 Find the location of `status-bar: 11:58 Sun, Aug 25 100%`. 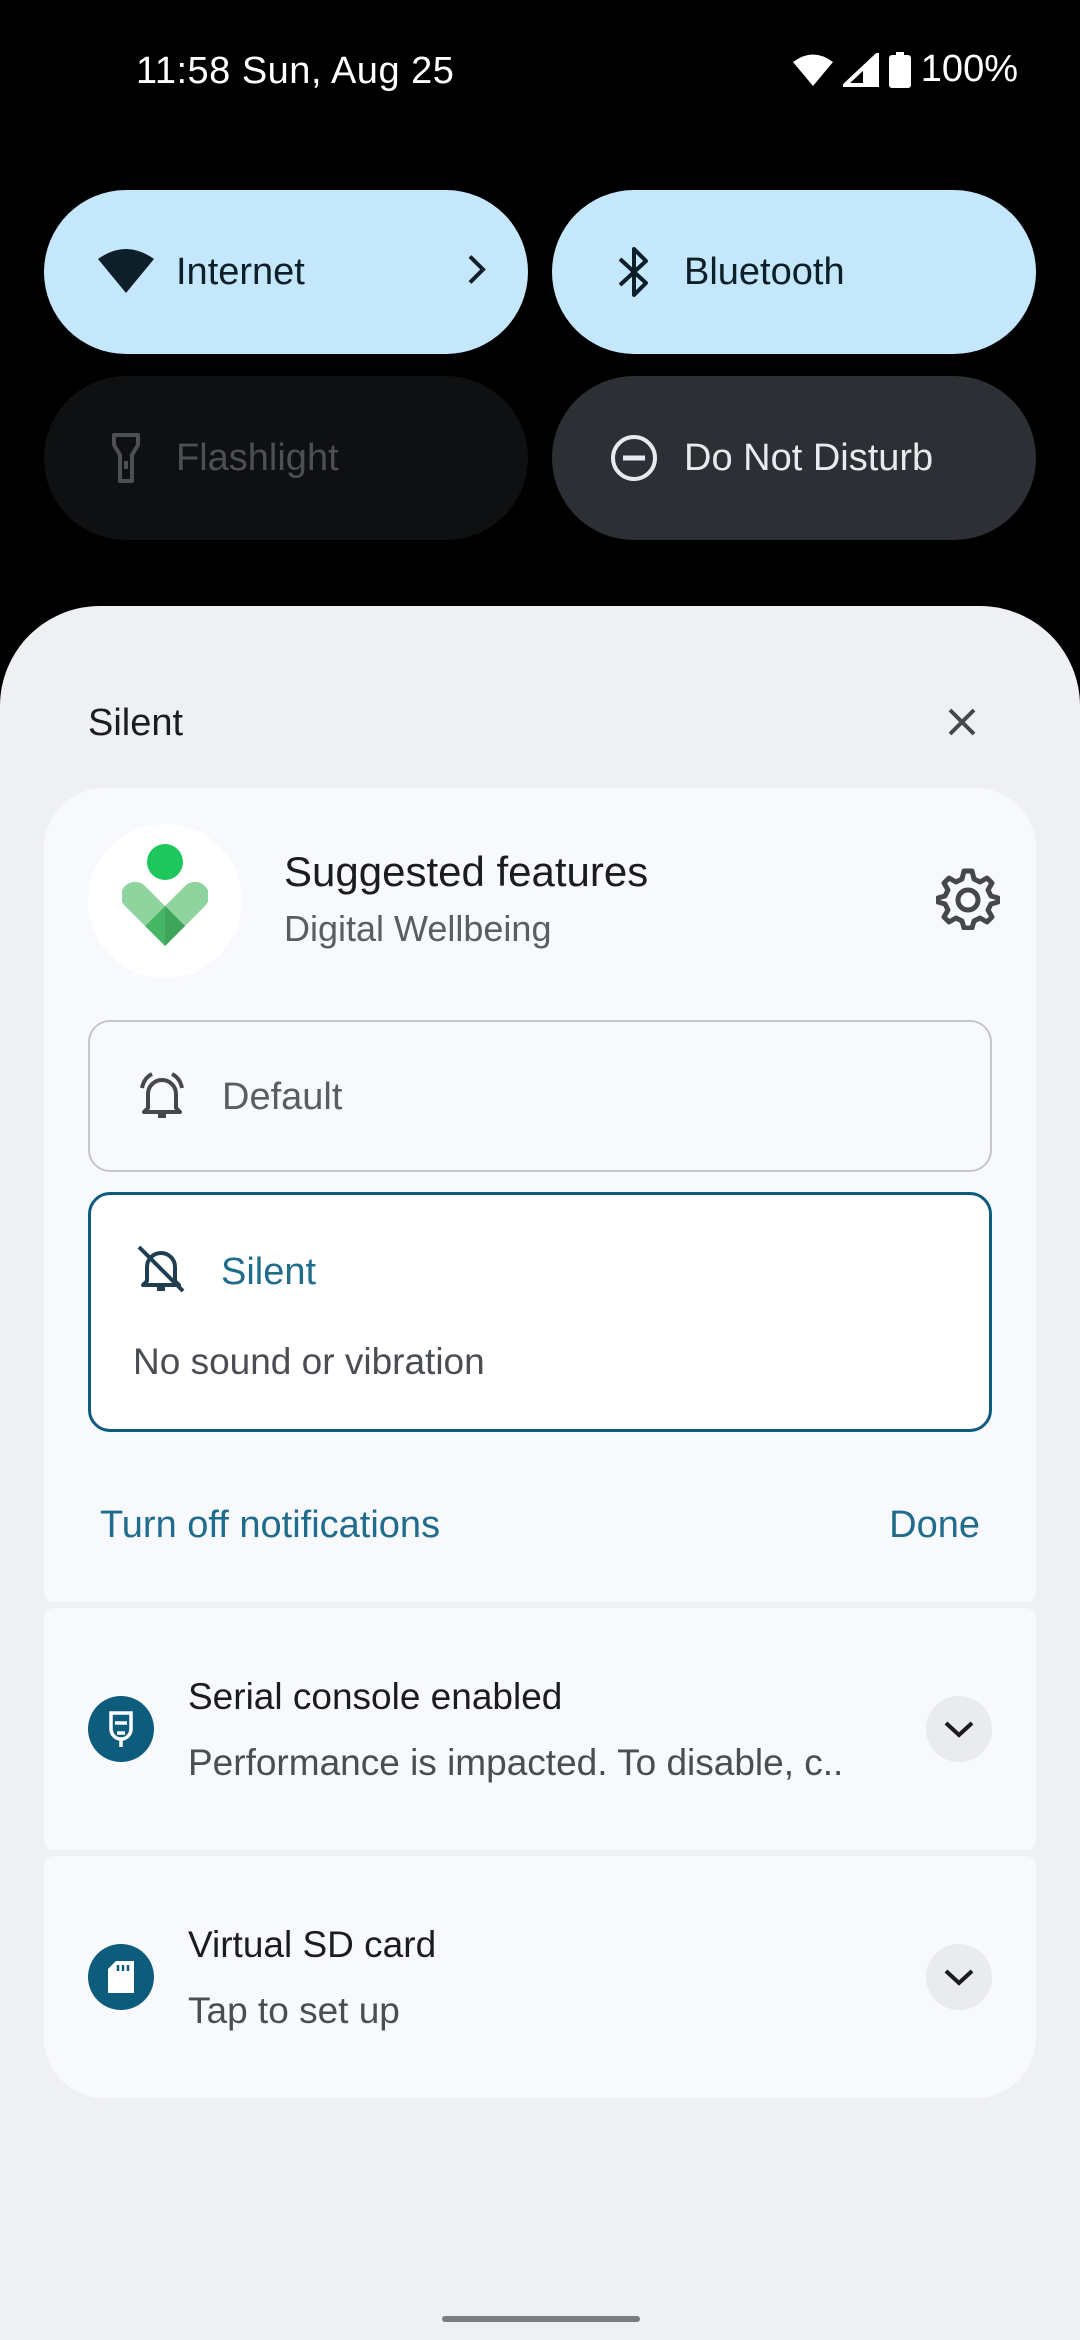

status-bar: 11:58 Sun, Aug 25 100% is located at coordinates (540, 75).